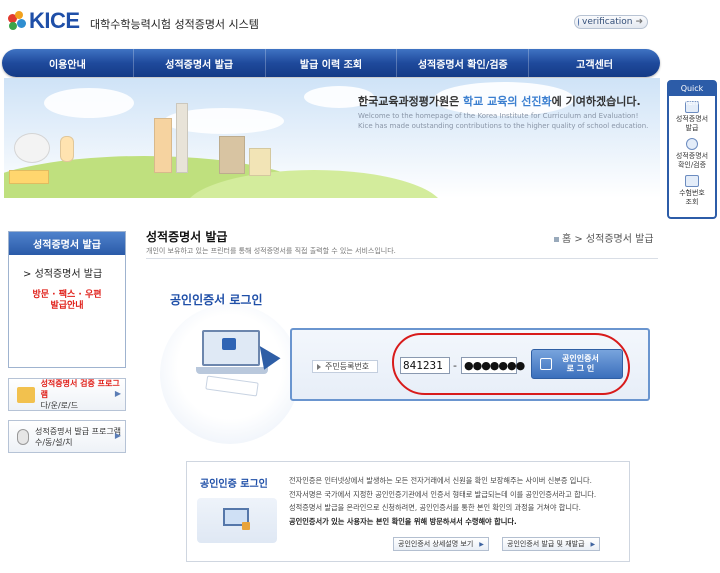 The height and width of the screenshot is (573, 720). What do you see at coordinates (511, 364) in the screenshot?
I see `hand-drawn-red-circle` at bounding box center [511, 364].